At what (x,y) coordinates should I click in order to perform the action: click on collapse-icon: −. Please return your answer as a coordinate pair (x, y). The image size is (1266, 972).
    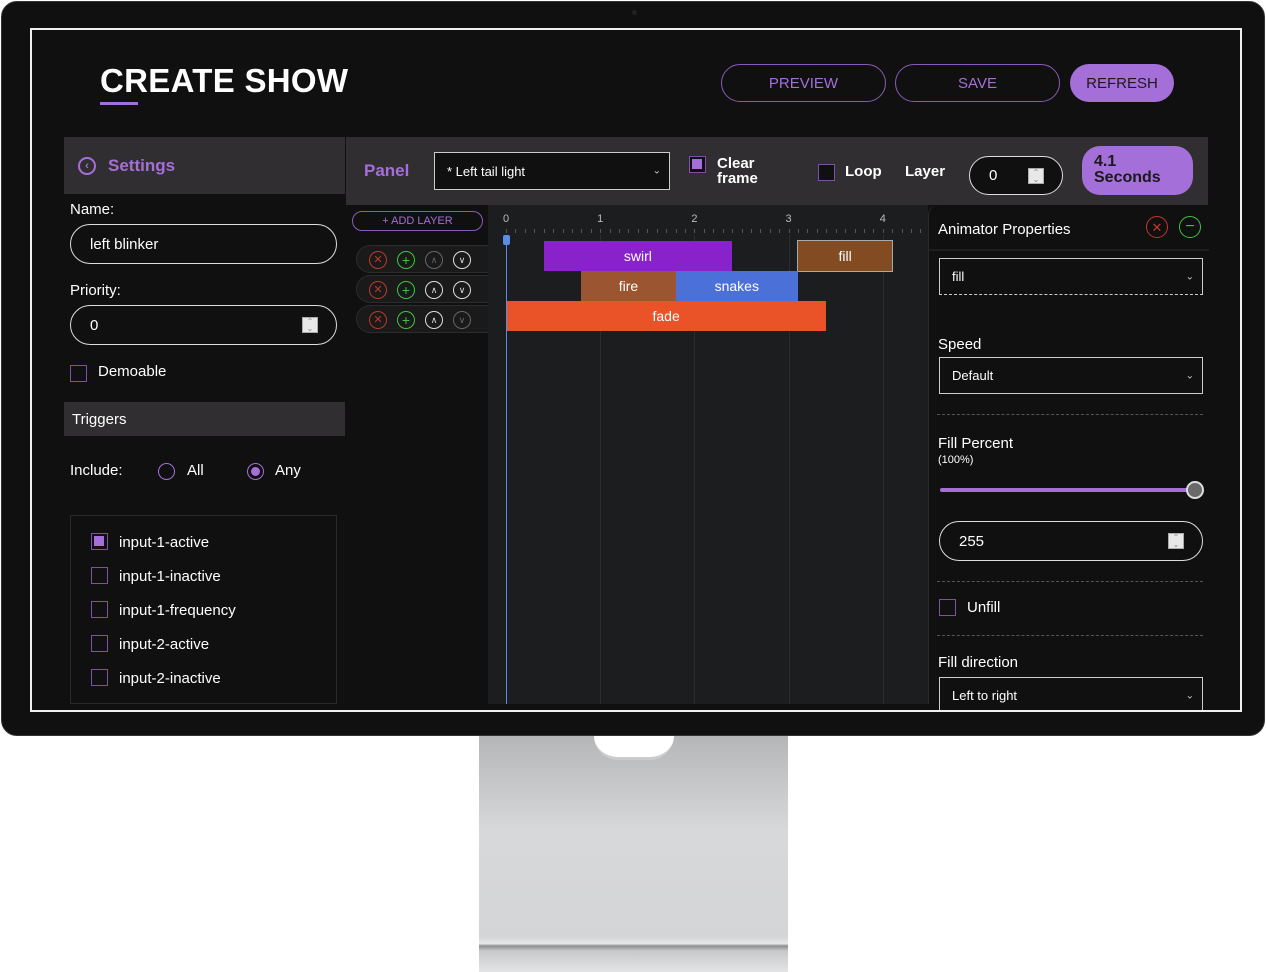
    Looking at the image, I should click on (1190, 227).